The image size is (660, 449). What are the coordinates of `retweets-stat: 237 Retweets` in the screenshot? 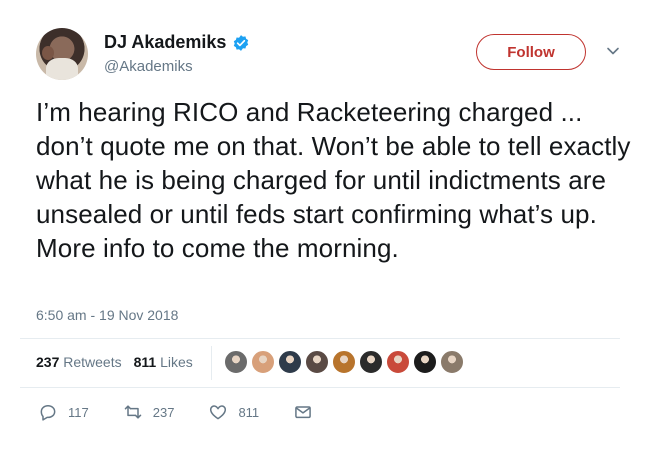 It's located at (79, 362).